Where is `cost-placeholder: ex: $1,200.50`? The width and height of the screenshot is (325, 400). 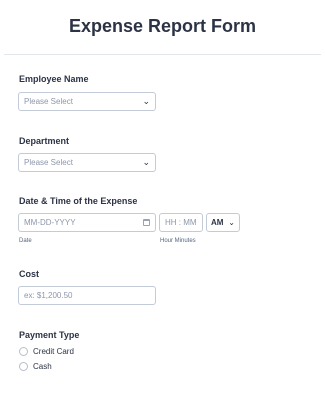 cost-placeholder: ex: $1,200.50 is located at coordinates (48, 295).